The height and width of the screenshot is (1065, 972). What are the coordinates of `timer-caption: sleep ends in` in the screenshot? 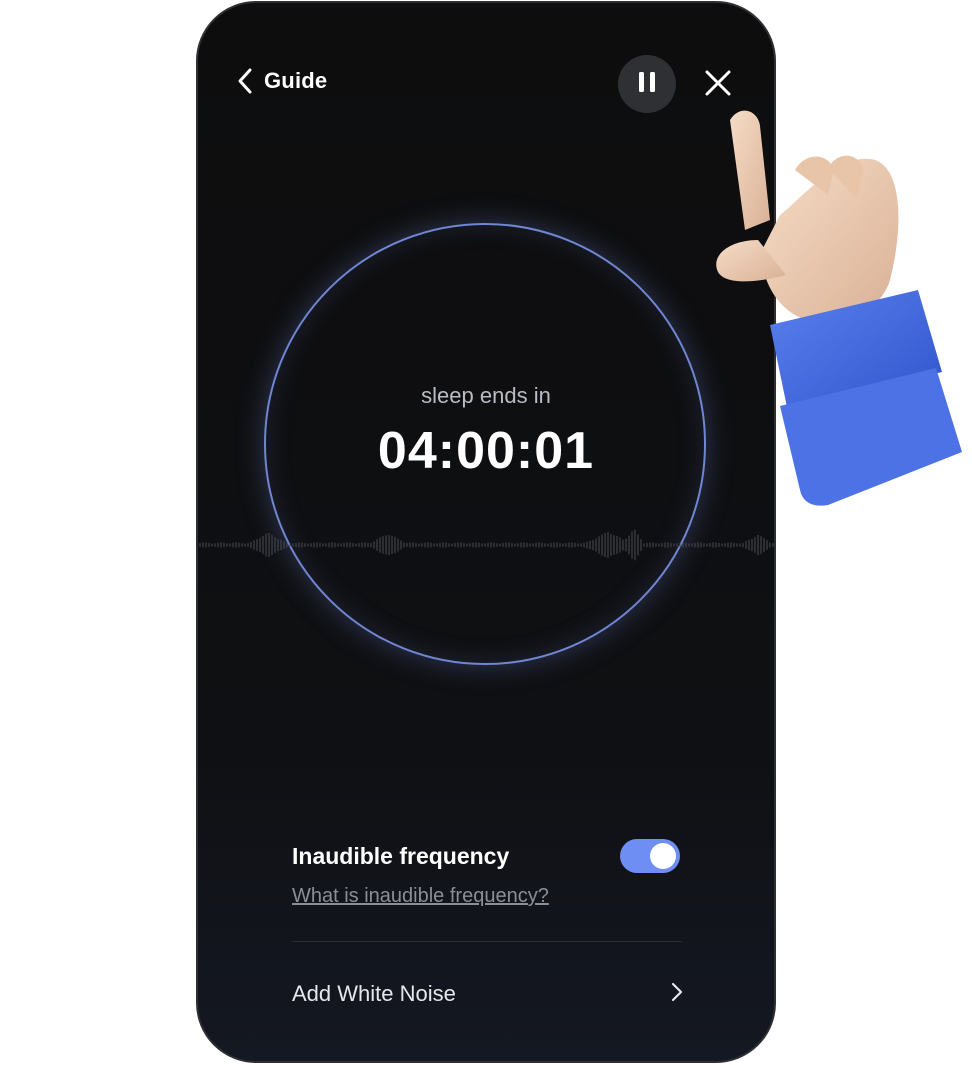 It's located at (486, 395).